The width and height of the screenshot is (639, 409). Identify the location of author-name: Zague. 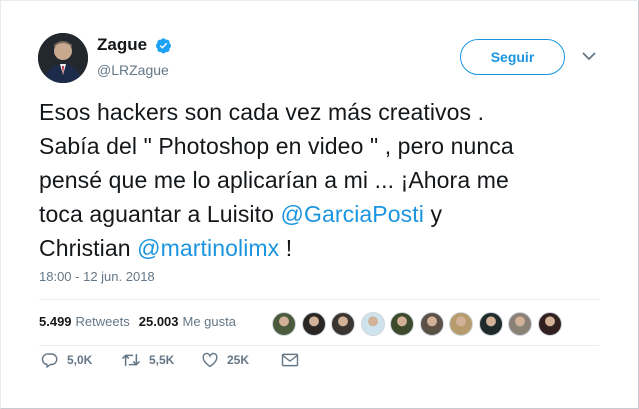
(122, 45).